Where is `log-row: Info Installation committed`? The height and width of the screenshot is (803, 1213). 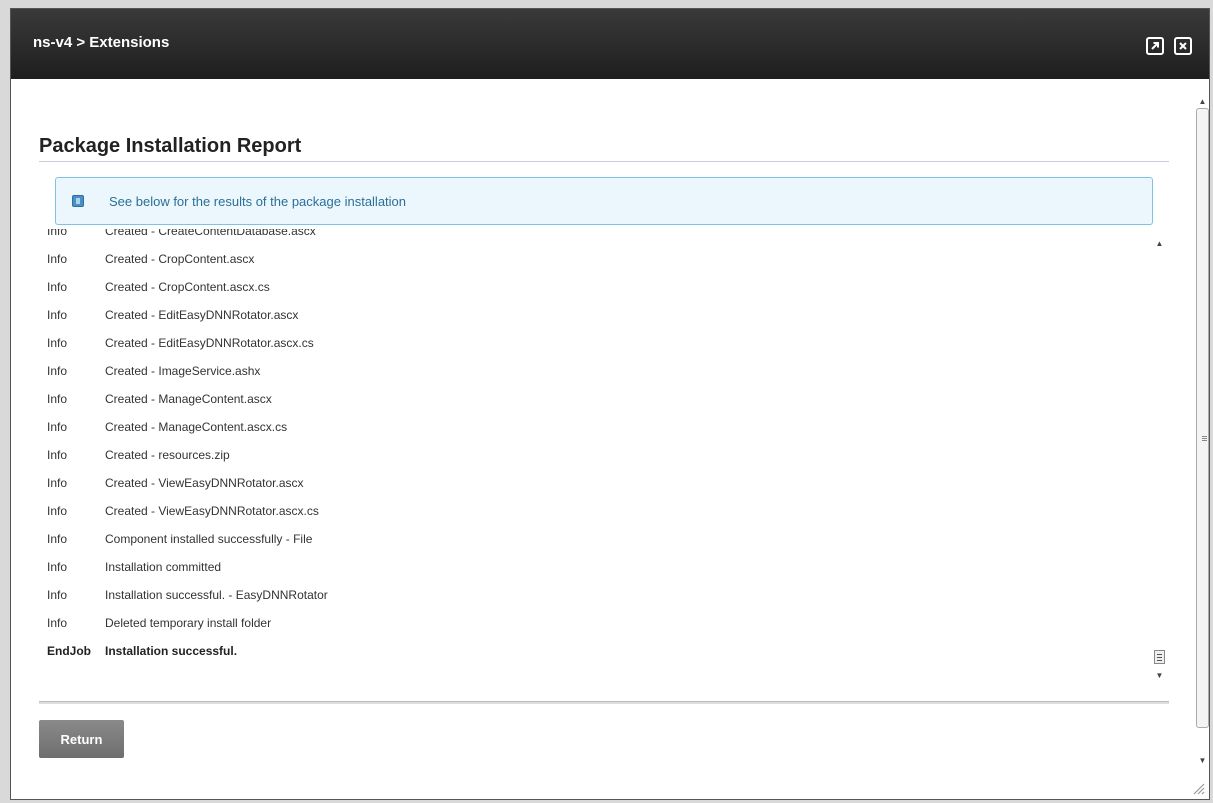 log-row: Info Installation committed is located at coordinates (592, 567).